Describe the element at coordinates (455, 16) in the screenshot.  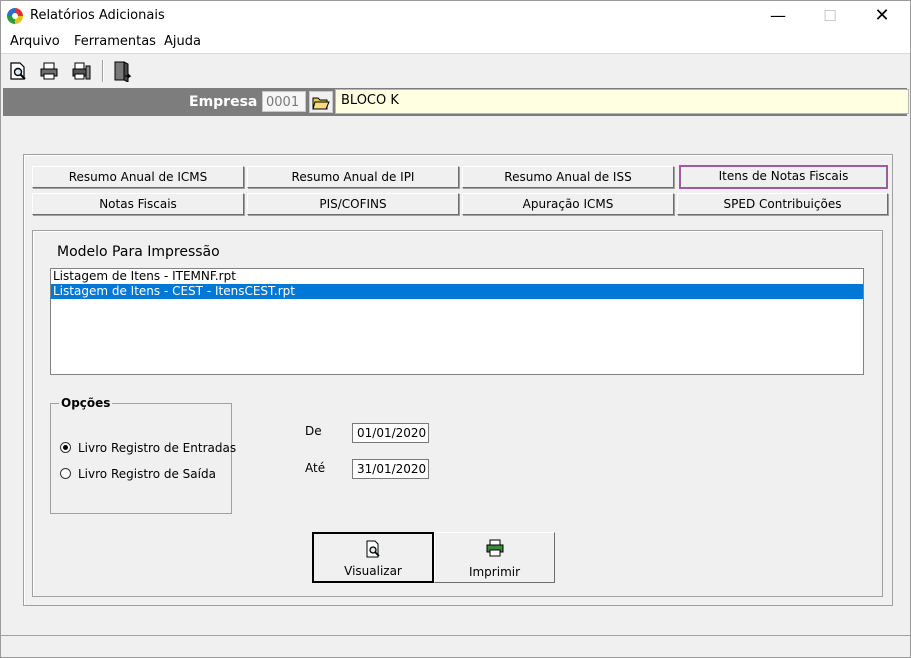
I see `title-bar: Relatórios Adicionais — ☐ ✕` at that location.